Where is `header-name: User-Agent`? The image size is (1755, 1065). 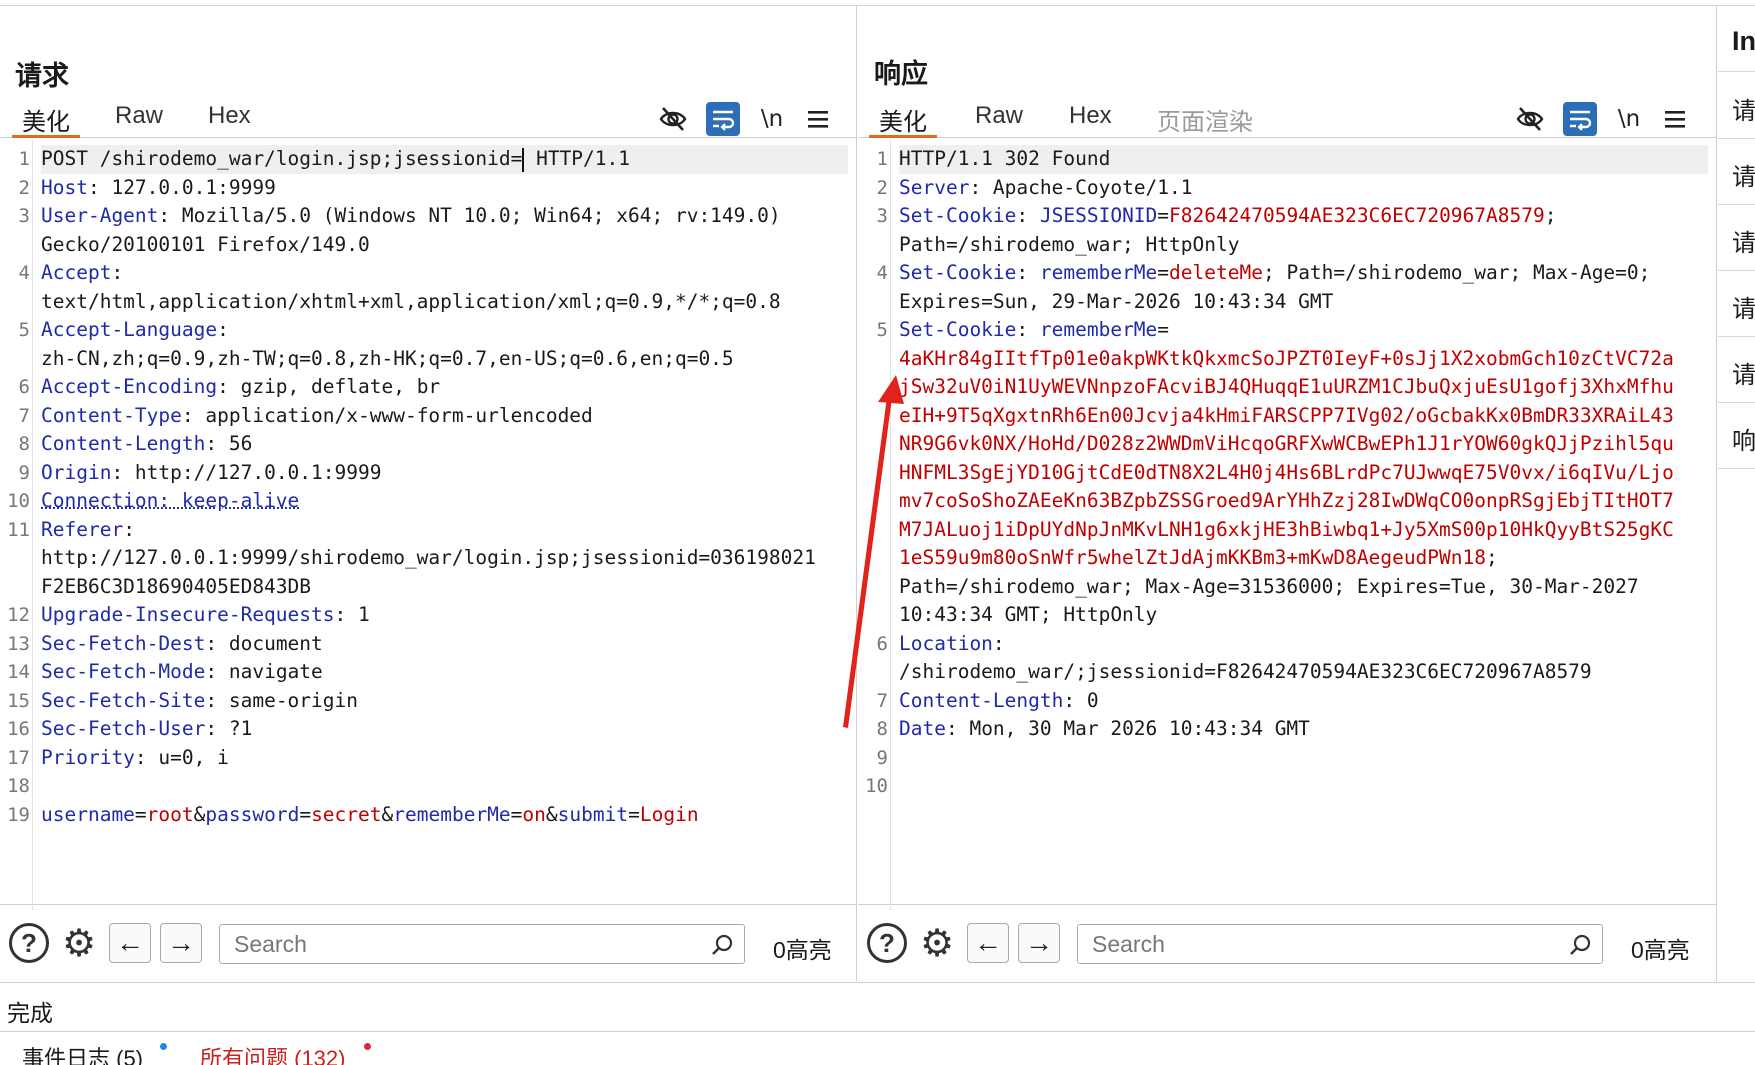
header-name: User-Agent is located at coordinates (99, 215).